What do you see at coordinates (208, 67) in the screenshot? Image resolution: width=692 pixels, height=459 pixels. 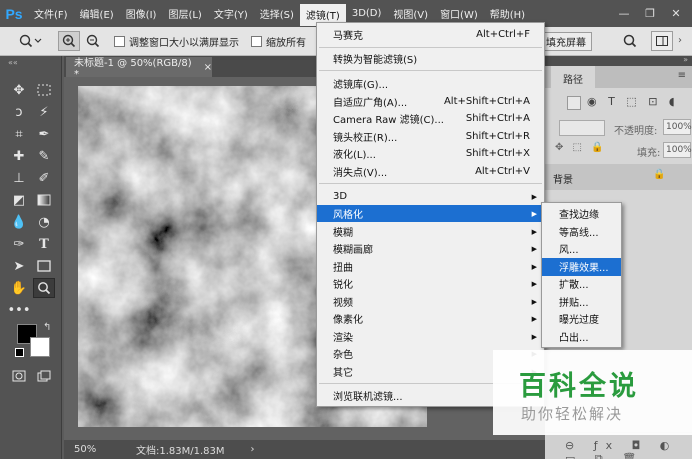 I see `close-tab-icon: ×` at bounding box center [208, 67].